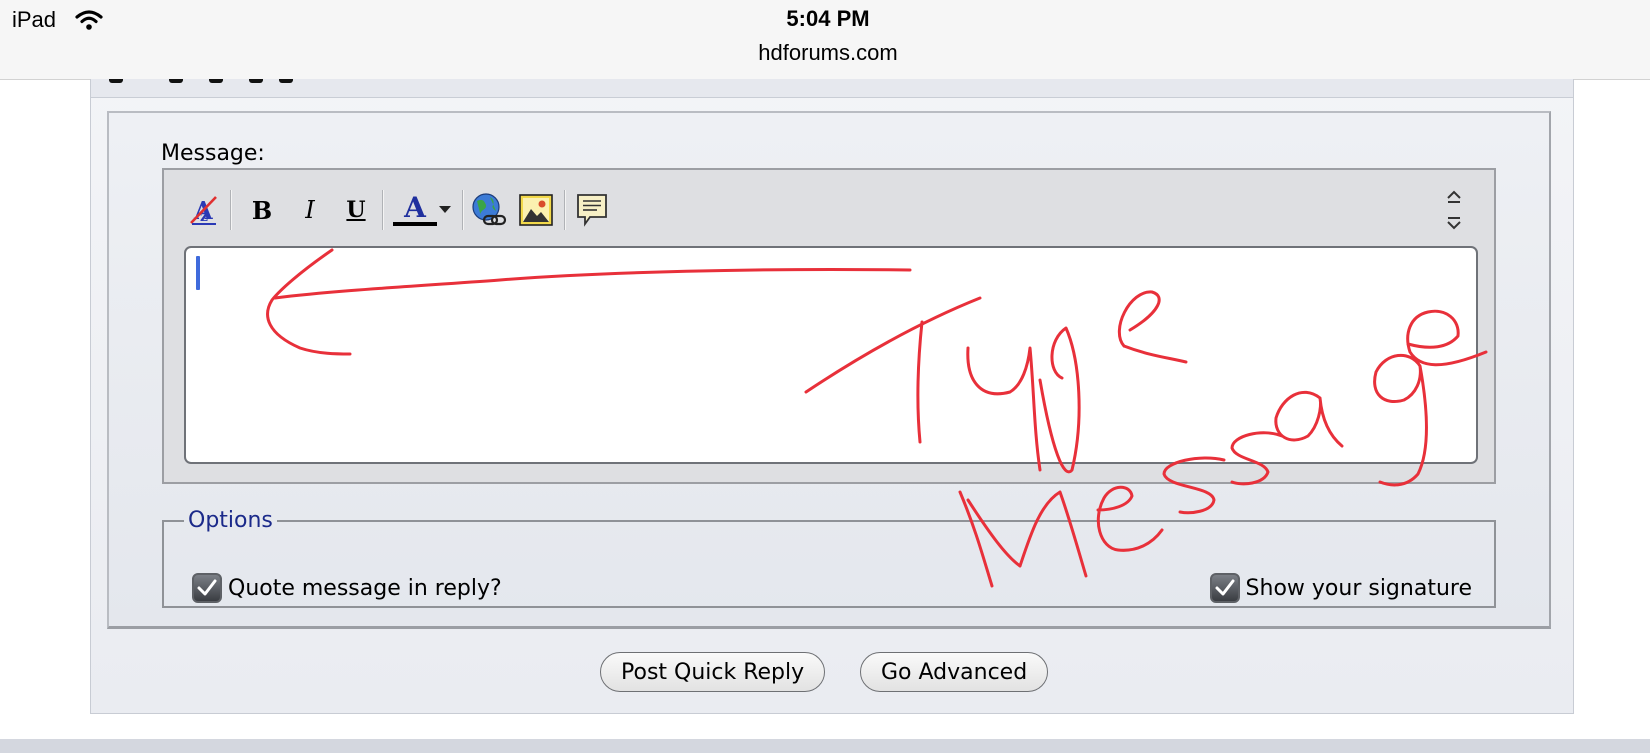 The image size is (1650, 753). I want to click on quote-icon, so click(592, 210).